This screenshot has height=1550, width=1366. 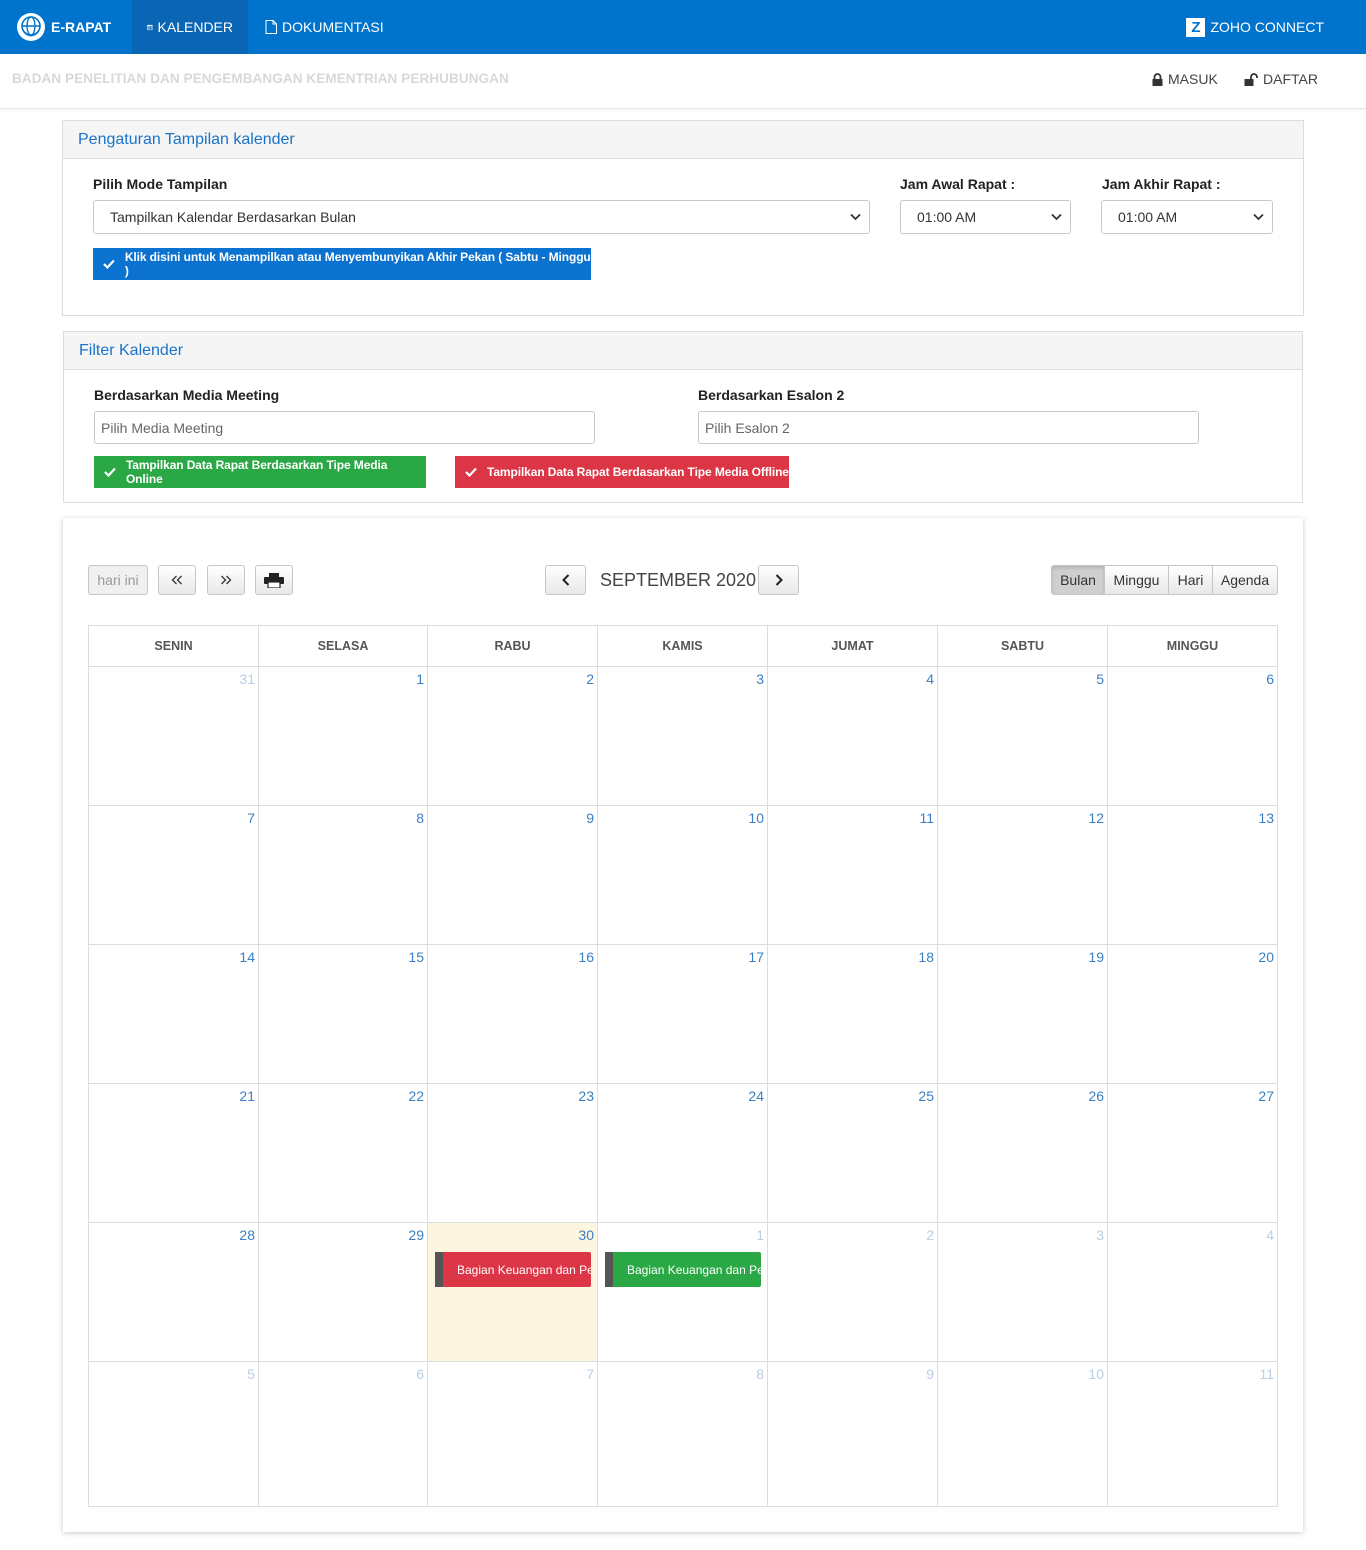 I want to click on print-button, so click(x=274, y=580).